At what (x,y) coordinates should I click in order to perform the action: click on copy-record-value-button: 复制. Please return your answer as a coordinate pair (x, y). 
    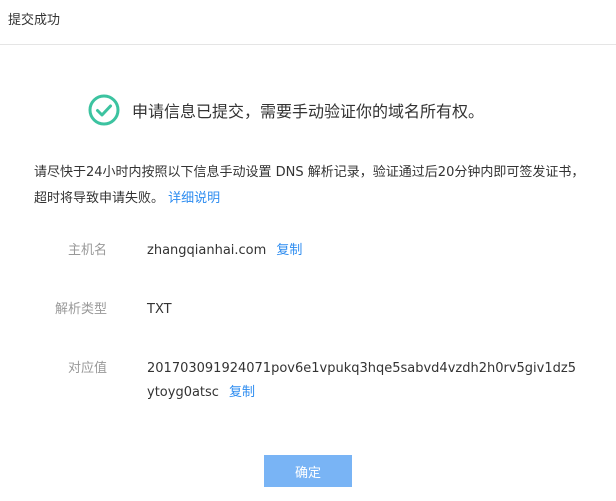
    Looking at the image, I should click on (242, 392).